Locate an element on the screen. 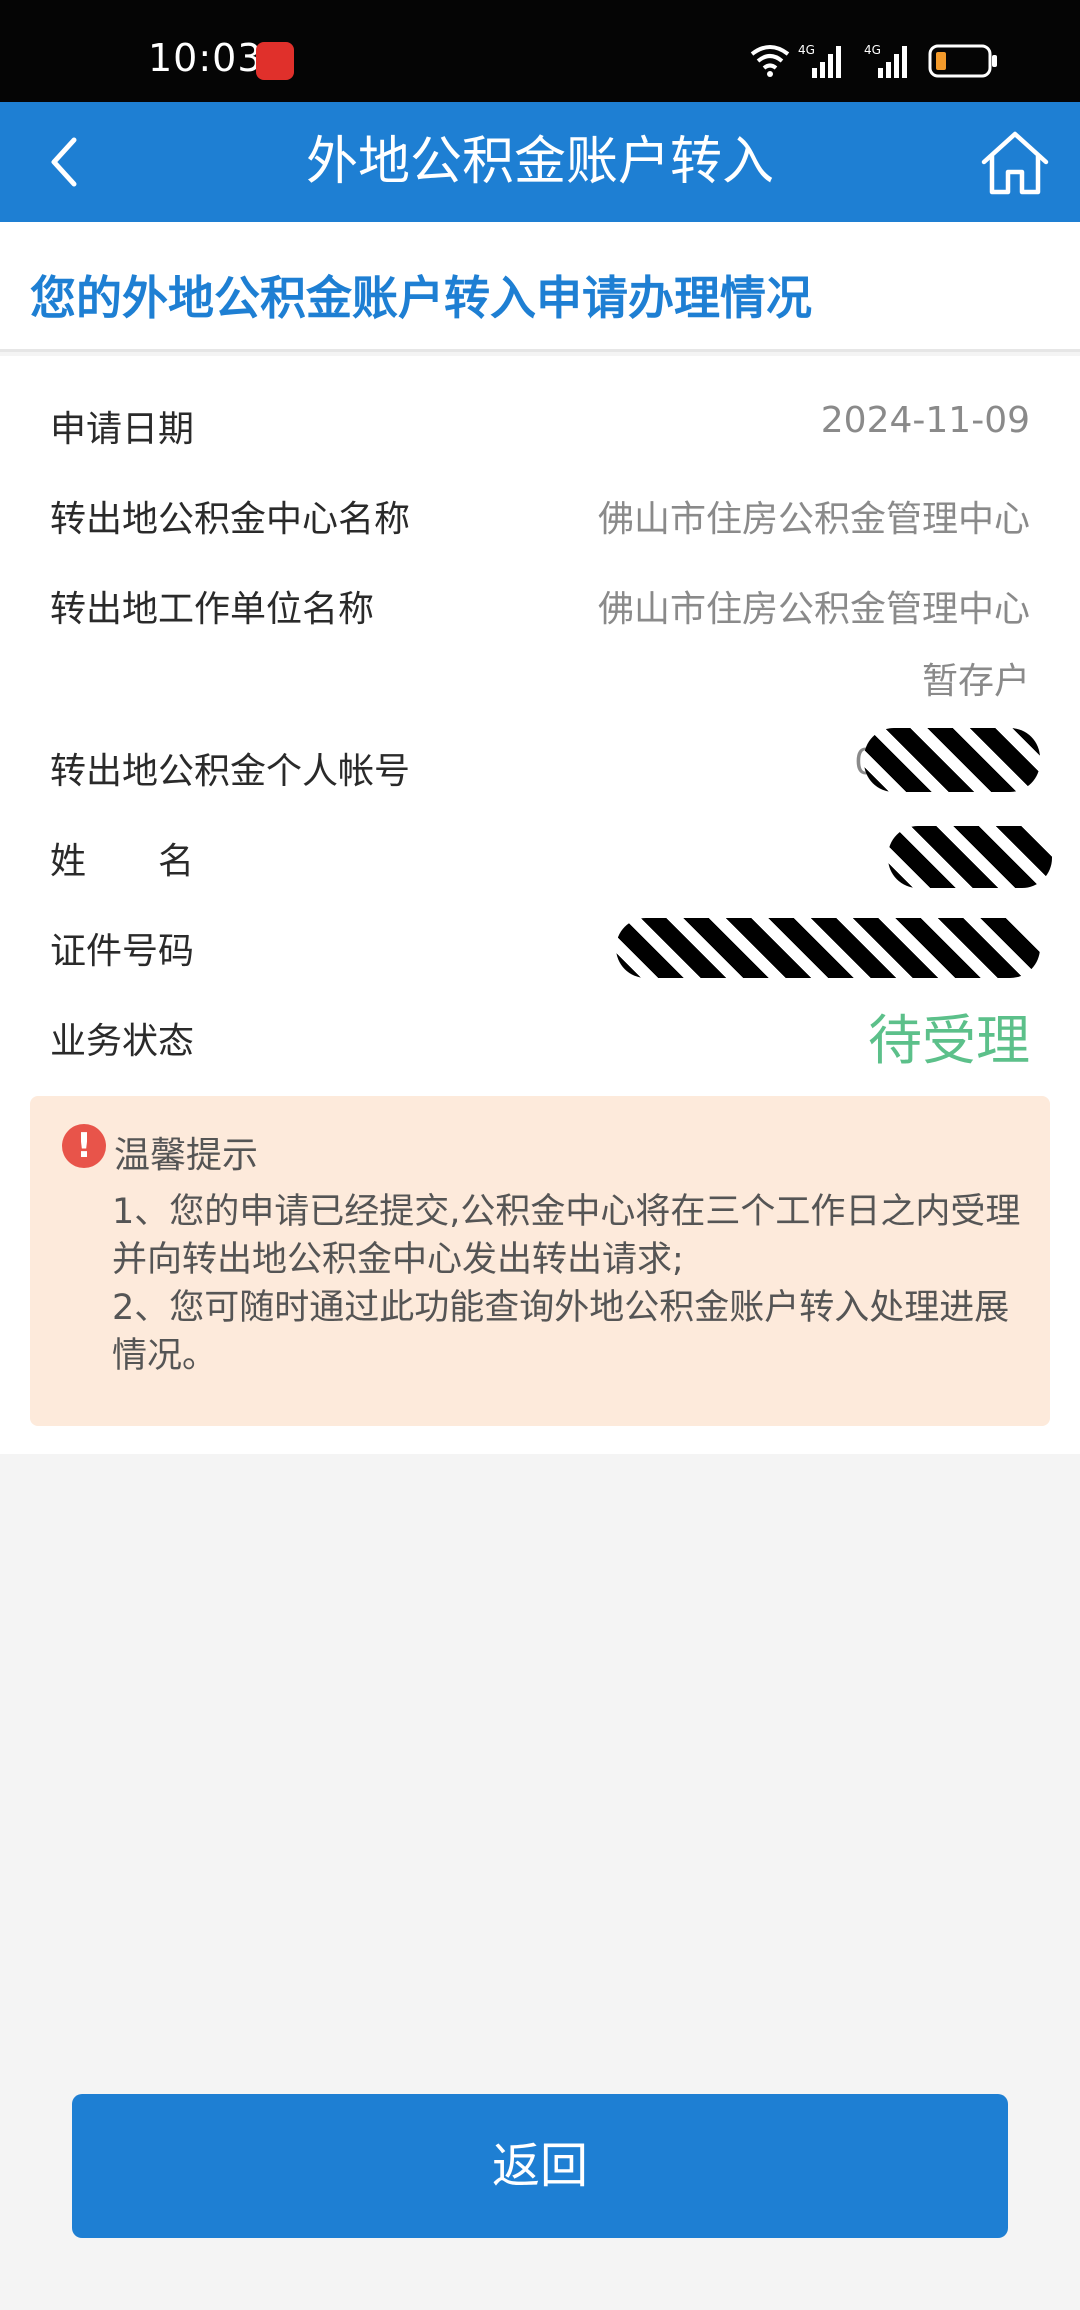 This screenshot has width=1080, height=2310. business-status-label: 业务状态 is located at coordinates (122, 1041).